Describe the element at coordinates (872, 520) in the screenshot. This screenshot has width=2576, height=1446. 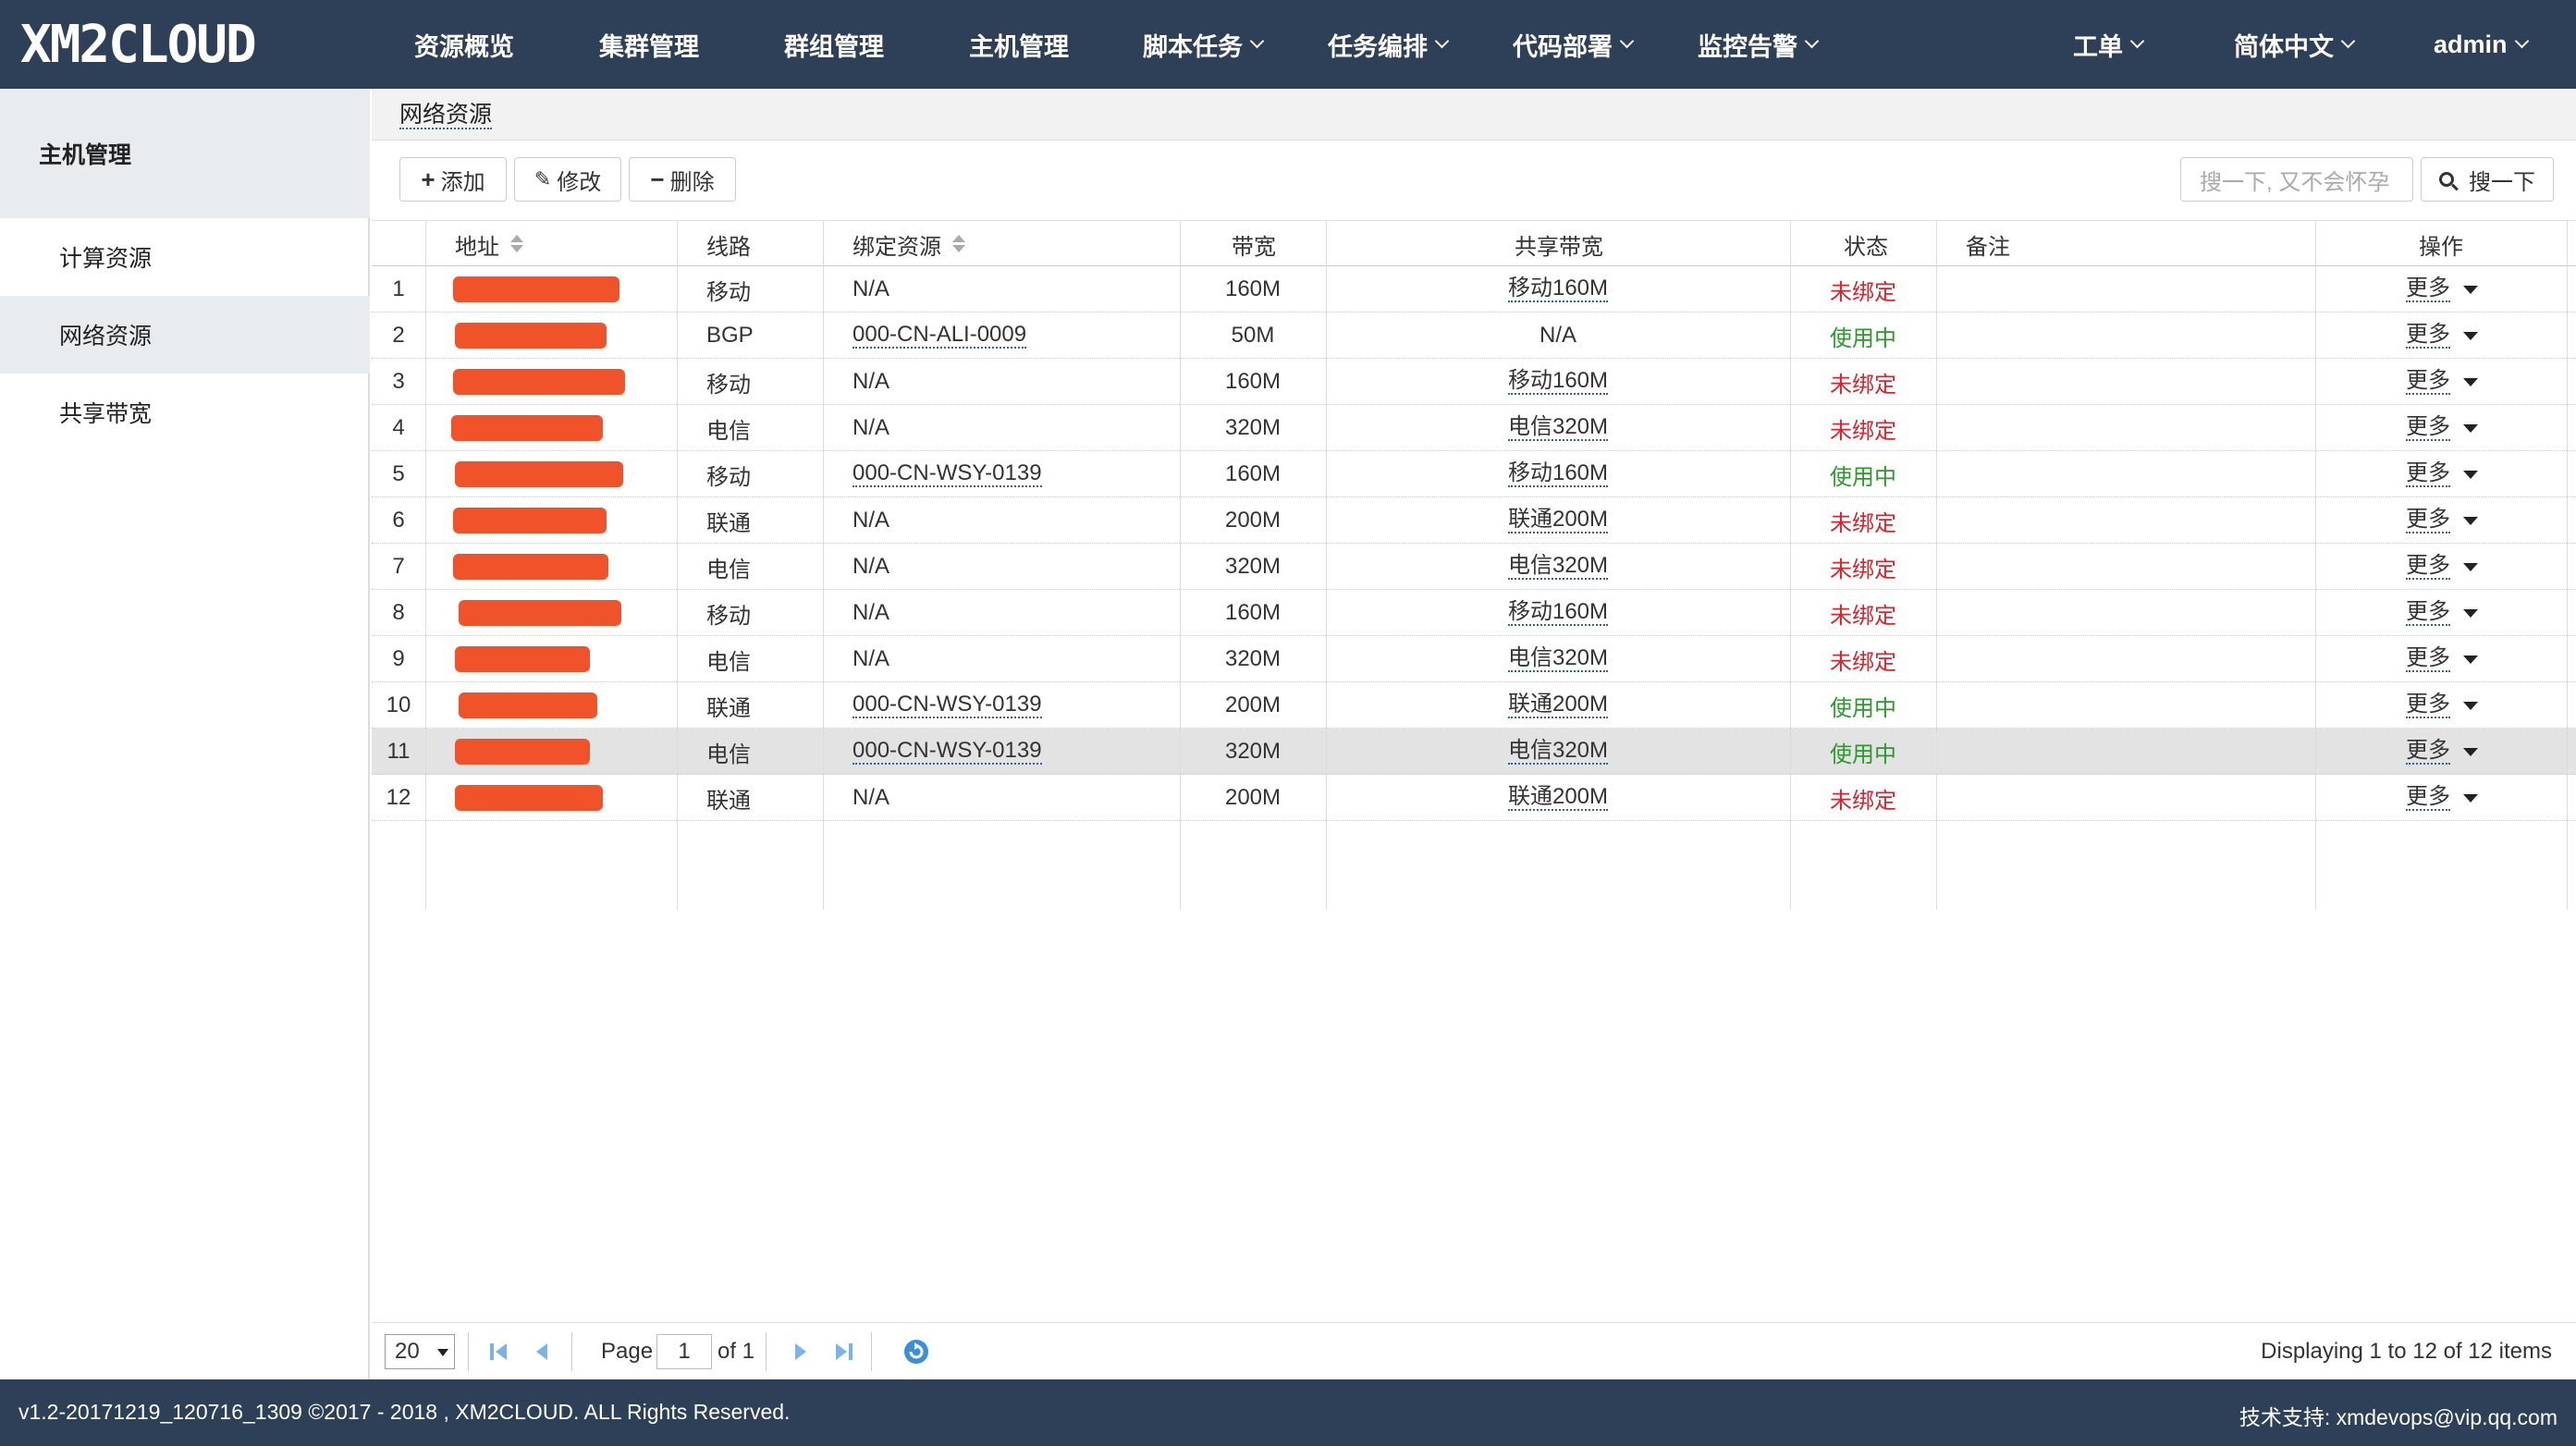
I see `bound-resource-value: N/A` at that location.